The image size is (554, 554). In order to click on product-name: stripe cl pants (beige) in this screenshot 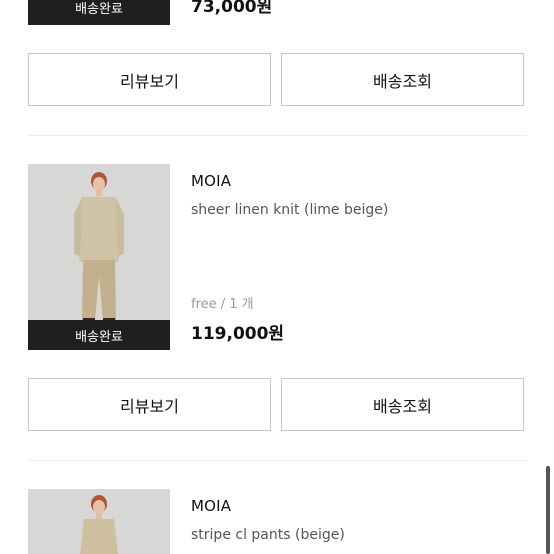, I will do `click(268, 535)`.